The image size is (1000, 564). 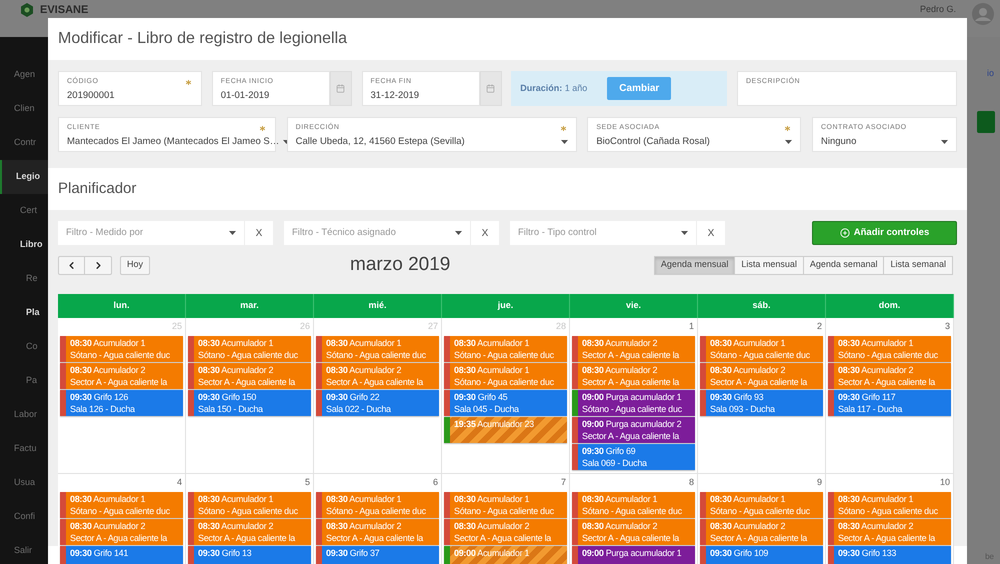 I want to click on calendar-event: 09:30 Grifo 126 Sala 126 - Ducha, so click(x=121, y=403).